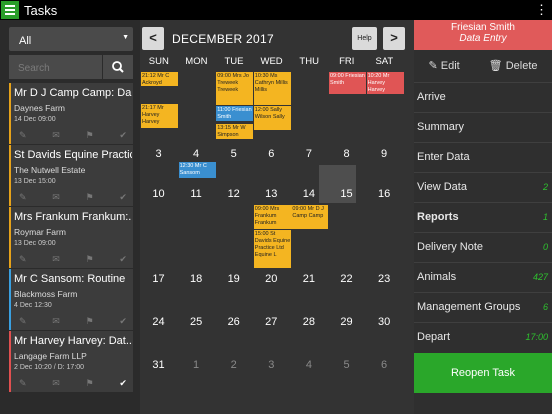 The height and width of the screenshot is (414, 552). What do you see at coordinates (158, 365) in the screenshot?
I see `day-number: 31` at bounding box center [158, 365].